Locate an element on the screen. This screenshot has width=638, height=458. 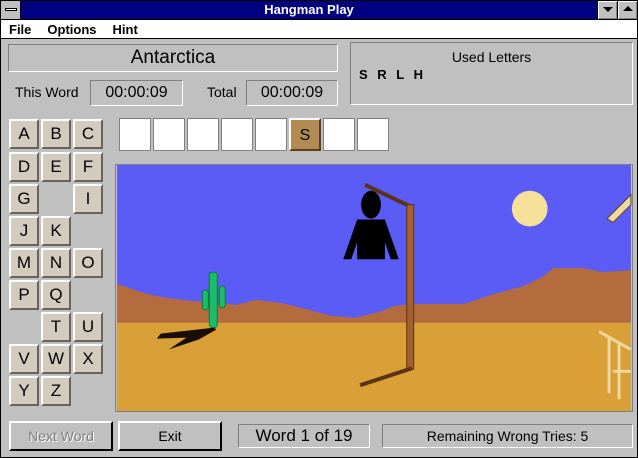
maximize-icon is located at coordinates (628, 8).